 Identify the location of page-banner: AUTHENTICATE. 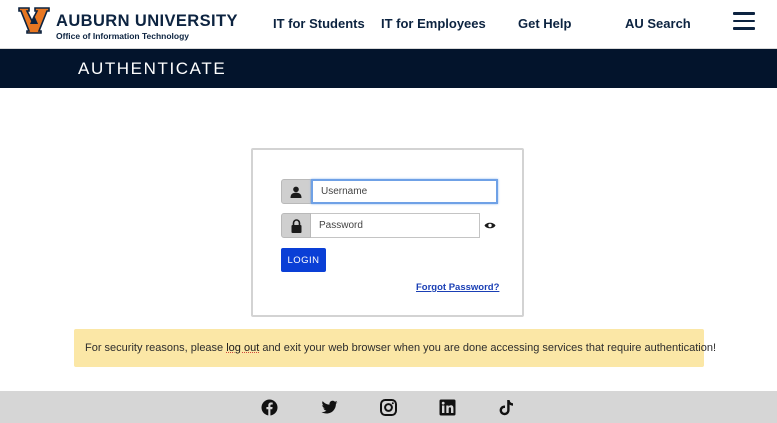
(388, 68).